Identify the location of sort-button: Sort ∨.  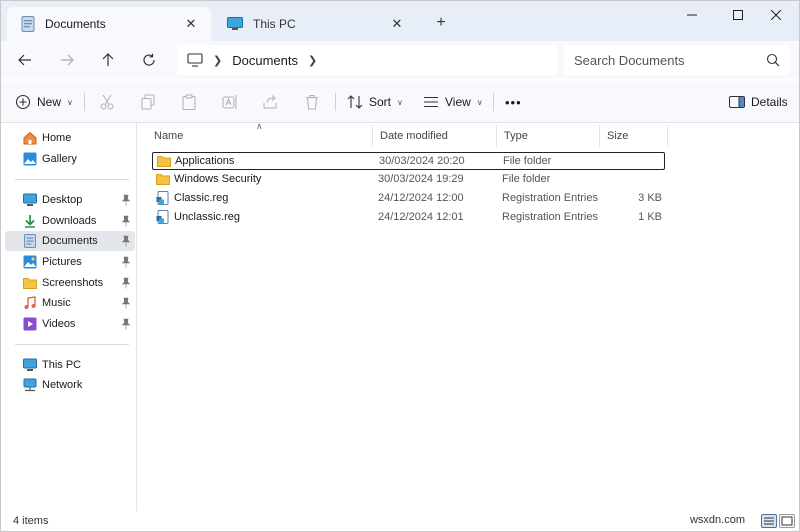
(375, 102).